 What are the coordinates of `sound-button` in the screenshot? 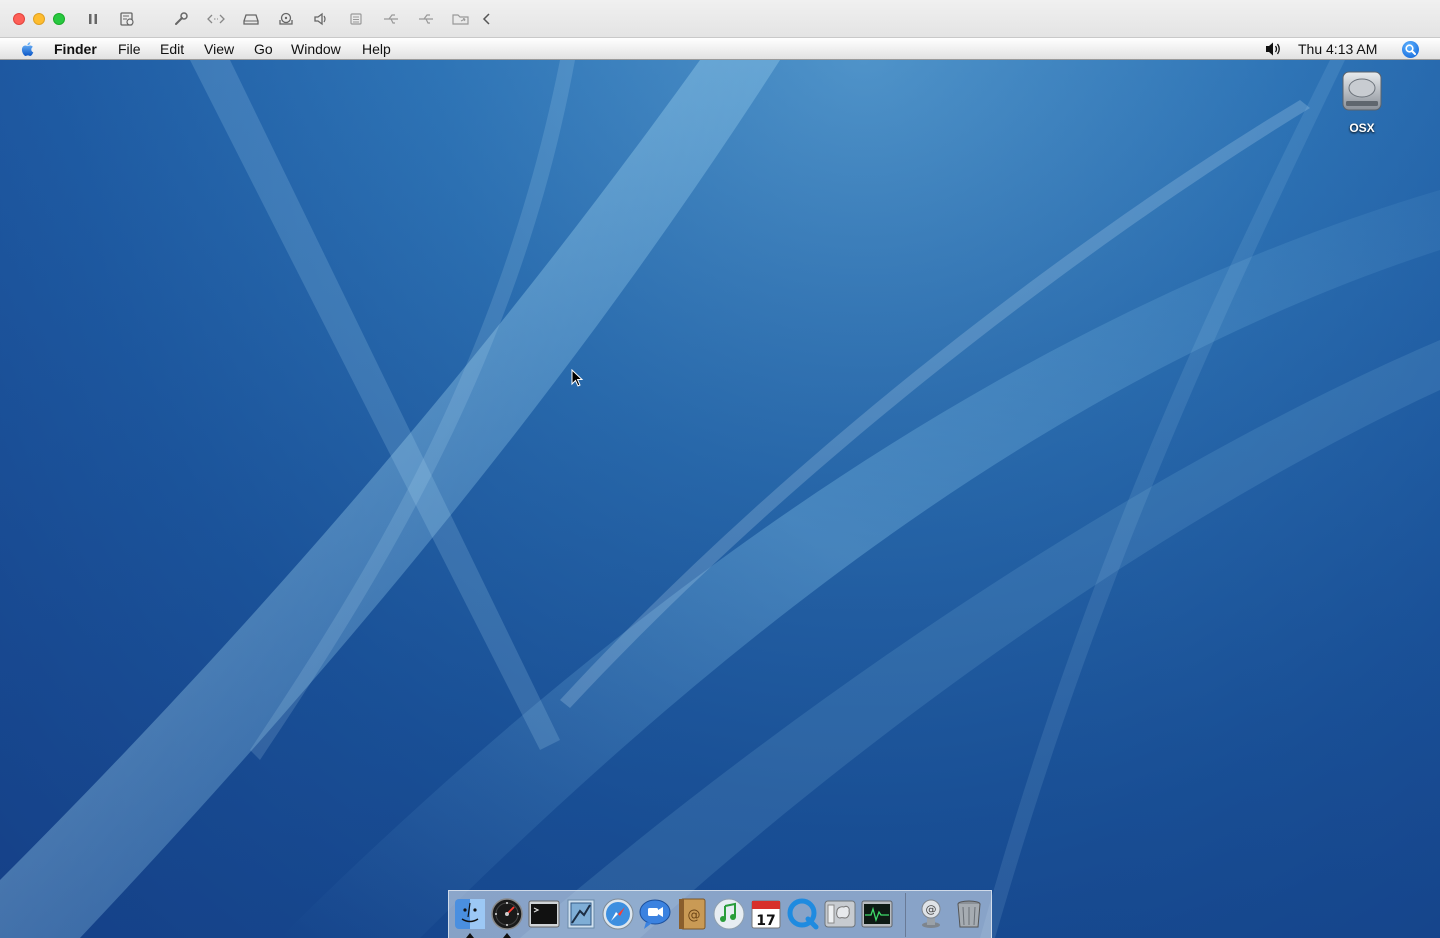 It's located at (321, 19).